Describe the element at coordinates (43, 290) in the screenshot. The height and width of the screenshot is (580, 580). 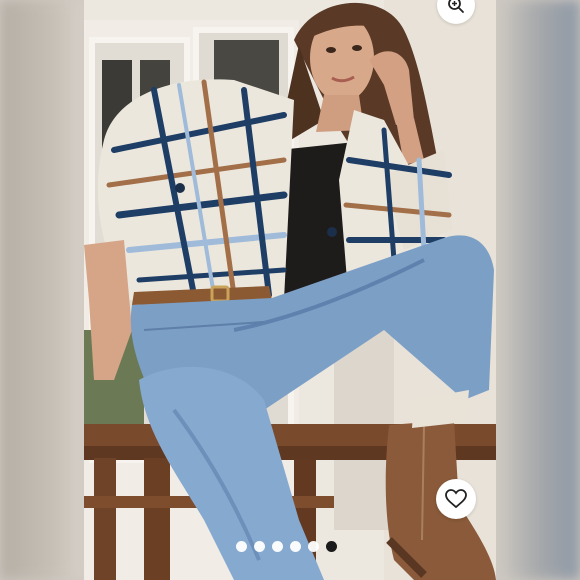
I see `blurred-backdrop-left` at that location.